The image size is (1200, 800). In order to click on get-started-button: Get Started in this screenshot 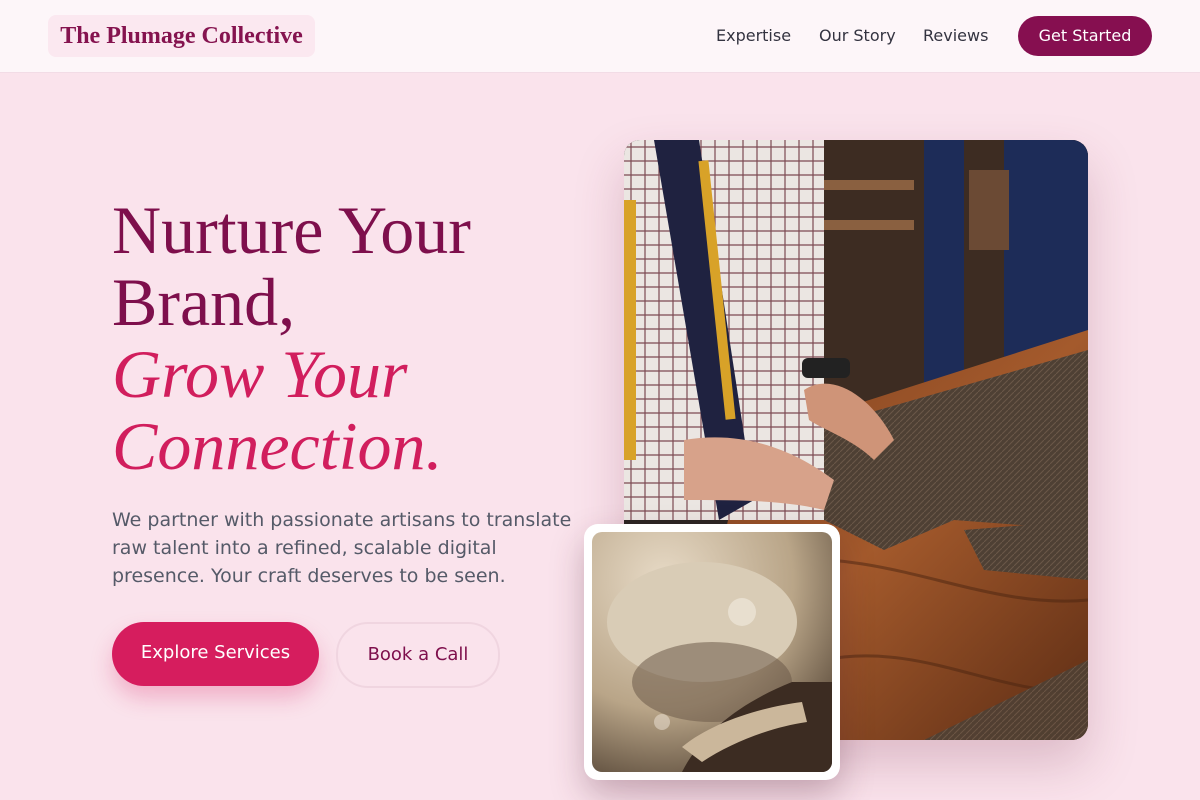, I will do `click(1085, 36)`.